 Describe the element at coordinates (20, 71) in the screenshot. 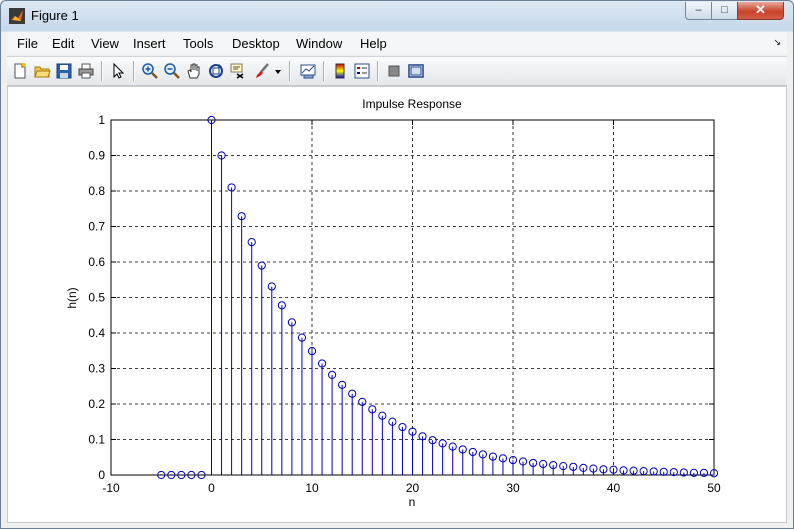

I see `new-figure-icon` at that location.